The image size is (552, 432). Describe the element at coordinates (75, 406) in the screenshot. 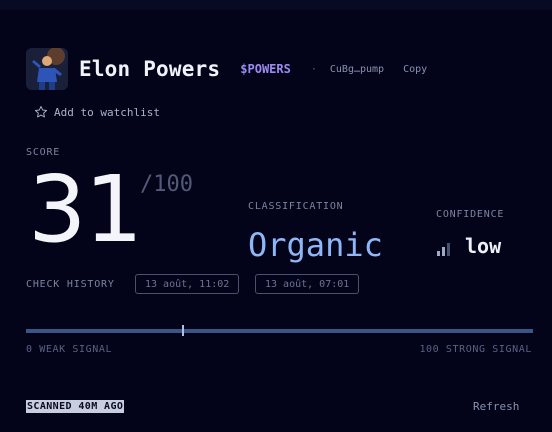

I see `scanned-badge: SCANNED 40M AGO` at that location.